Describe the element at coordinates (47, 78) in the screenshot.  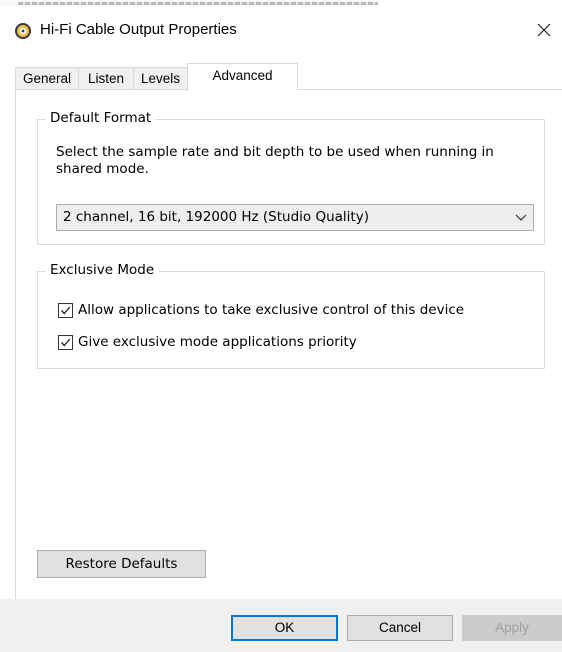
I see `tab-general: General` at that location.